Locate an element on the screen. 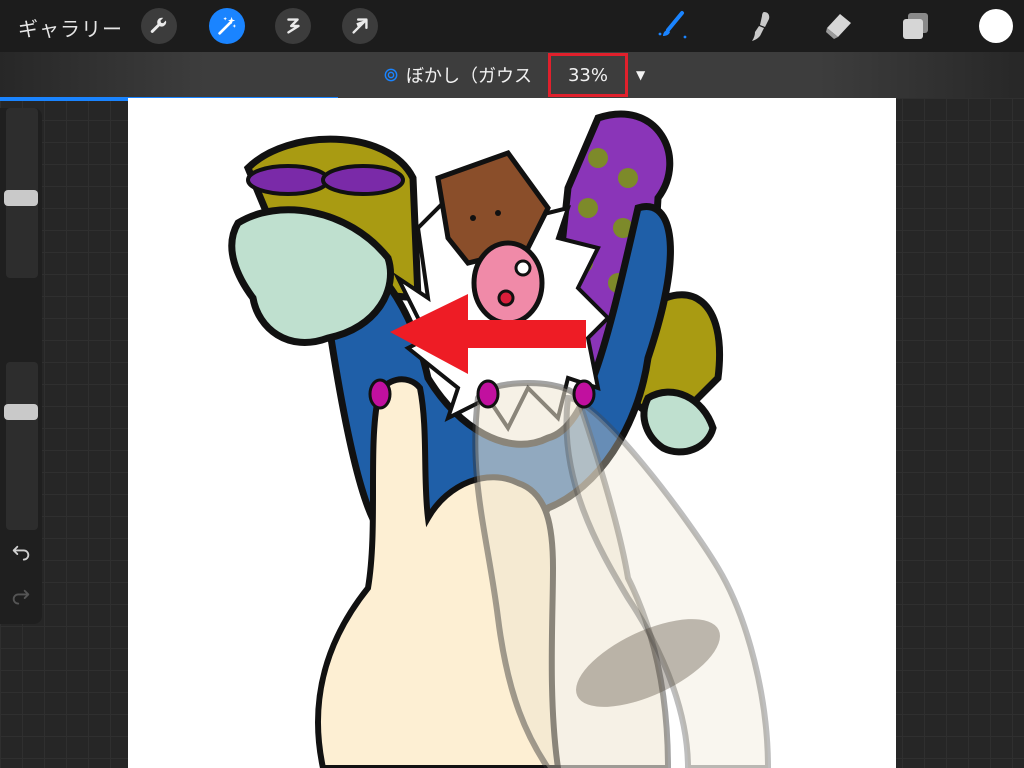 This screenshot has width=1024, height=768. selection-icon is located at coordinates (293, 26).